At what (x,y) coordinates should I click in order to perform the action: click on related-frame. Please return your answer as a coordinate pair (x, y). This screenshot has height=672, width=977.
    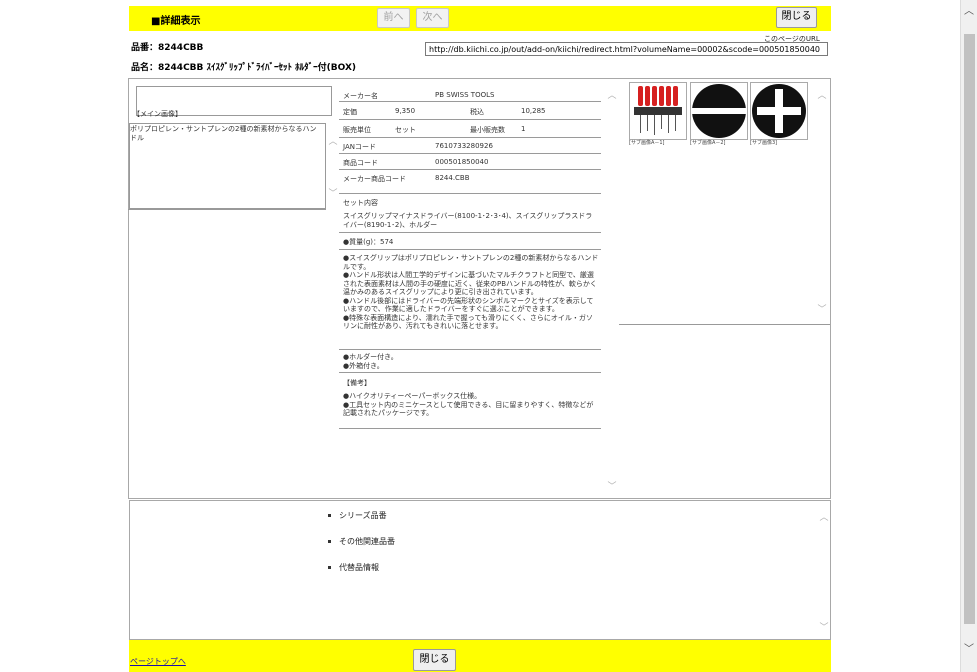
    Looking at the image, I should click on (480, 570).